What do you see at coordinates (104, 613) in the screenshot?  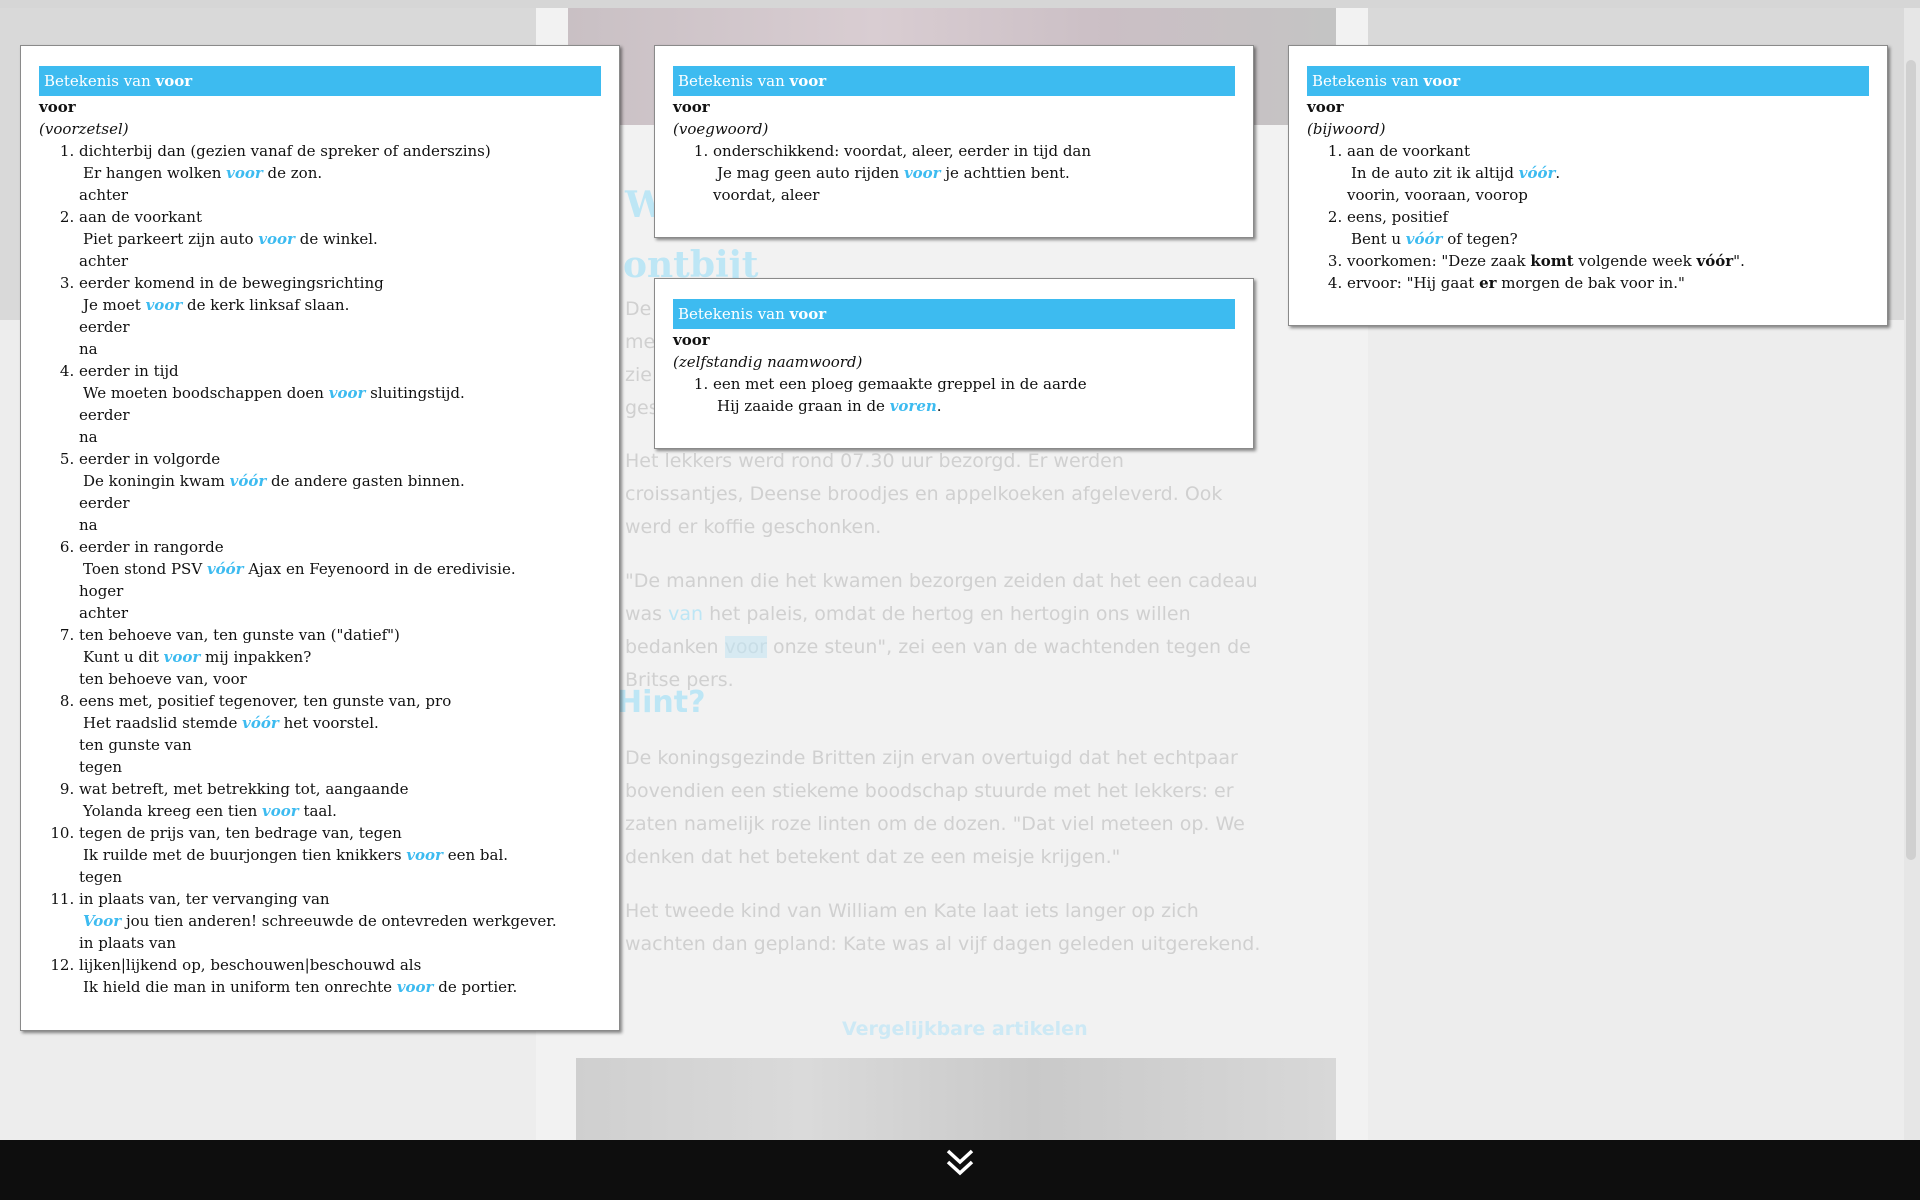 I see `antonym: achter` at bounding box center [104, 613].